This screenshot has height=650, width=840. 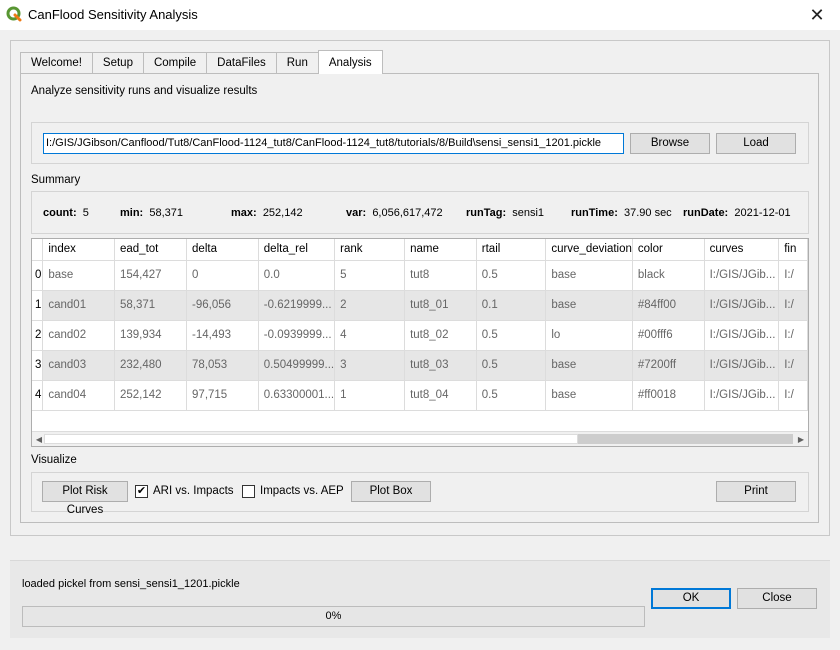 What do you see at coordinates (370, 305) in the screenshot?
I see `table-cell: 2` at bounding box center [370, 305].